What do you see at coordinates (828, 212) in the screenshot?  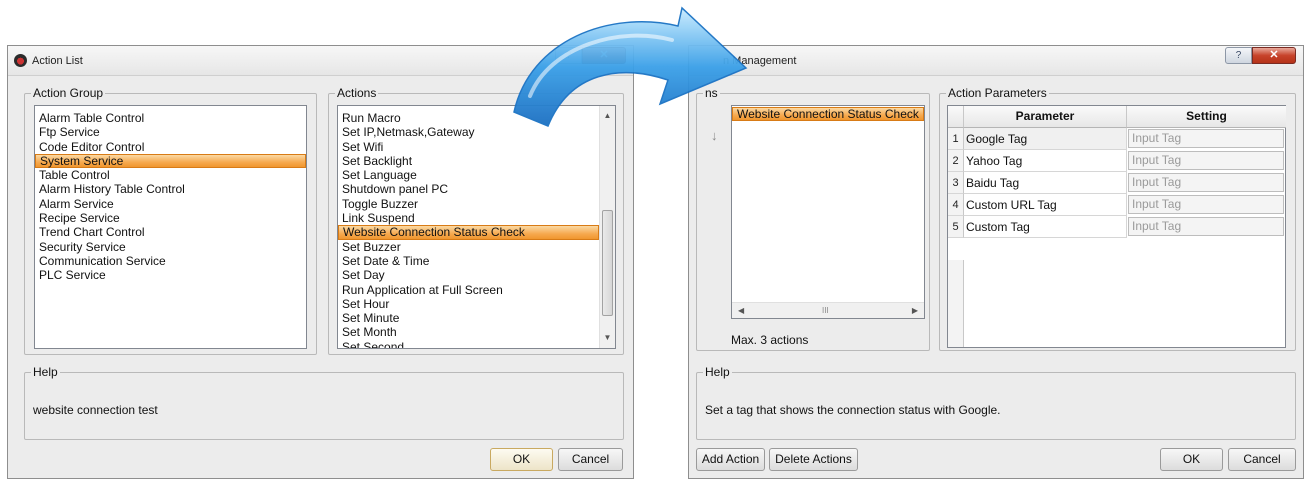 I see `selected-actions-list: Website Connection Status Check ◀ III ▶` at bounding box center [828, 212].